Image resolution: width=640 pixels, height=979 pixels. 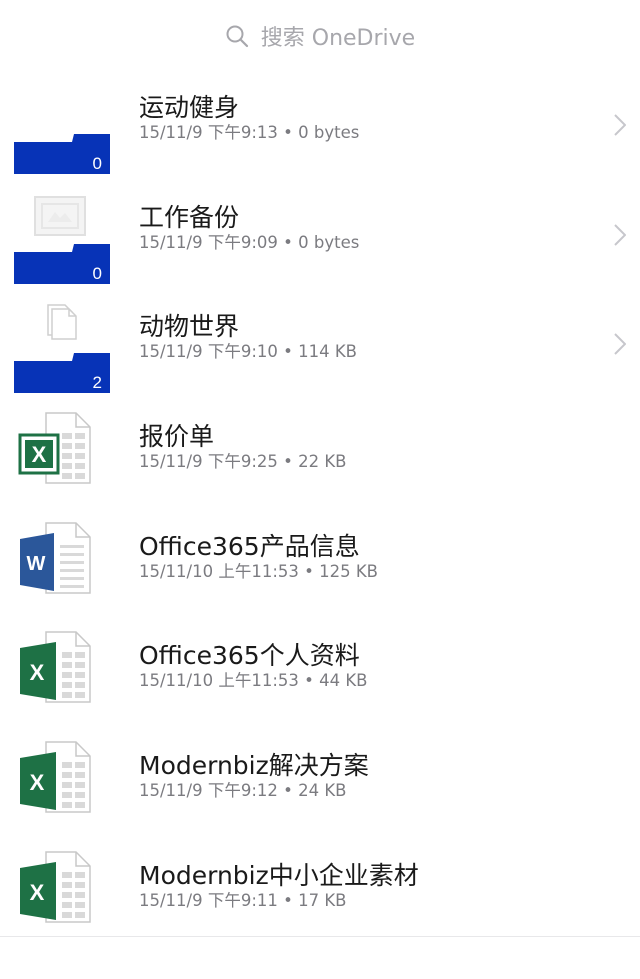 I want to click on item-meta: 15/11/9 下午9:09 • 0 bytes, so click(x=249, y=242).